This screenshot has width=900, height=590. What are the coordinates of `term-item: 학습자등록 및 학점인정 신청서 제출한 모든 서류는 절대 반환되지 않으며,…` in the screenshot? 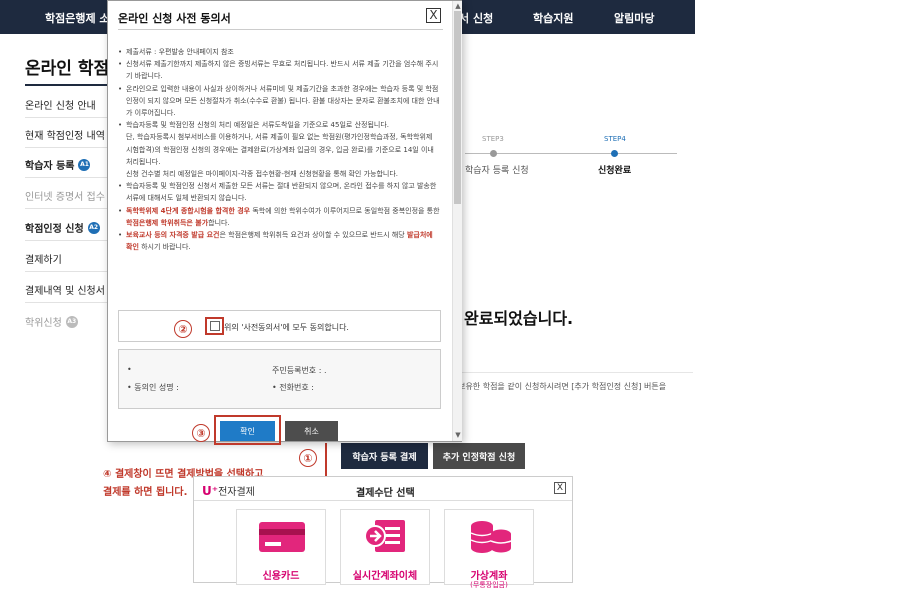 It's located at (279, 192).